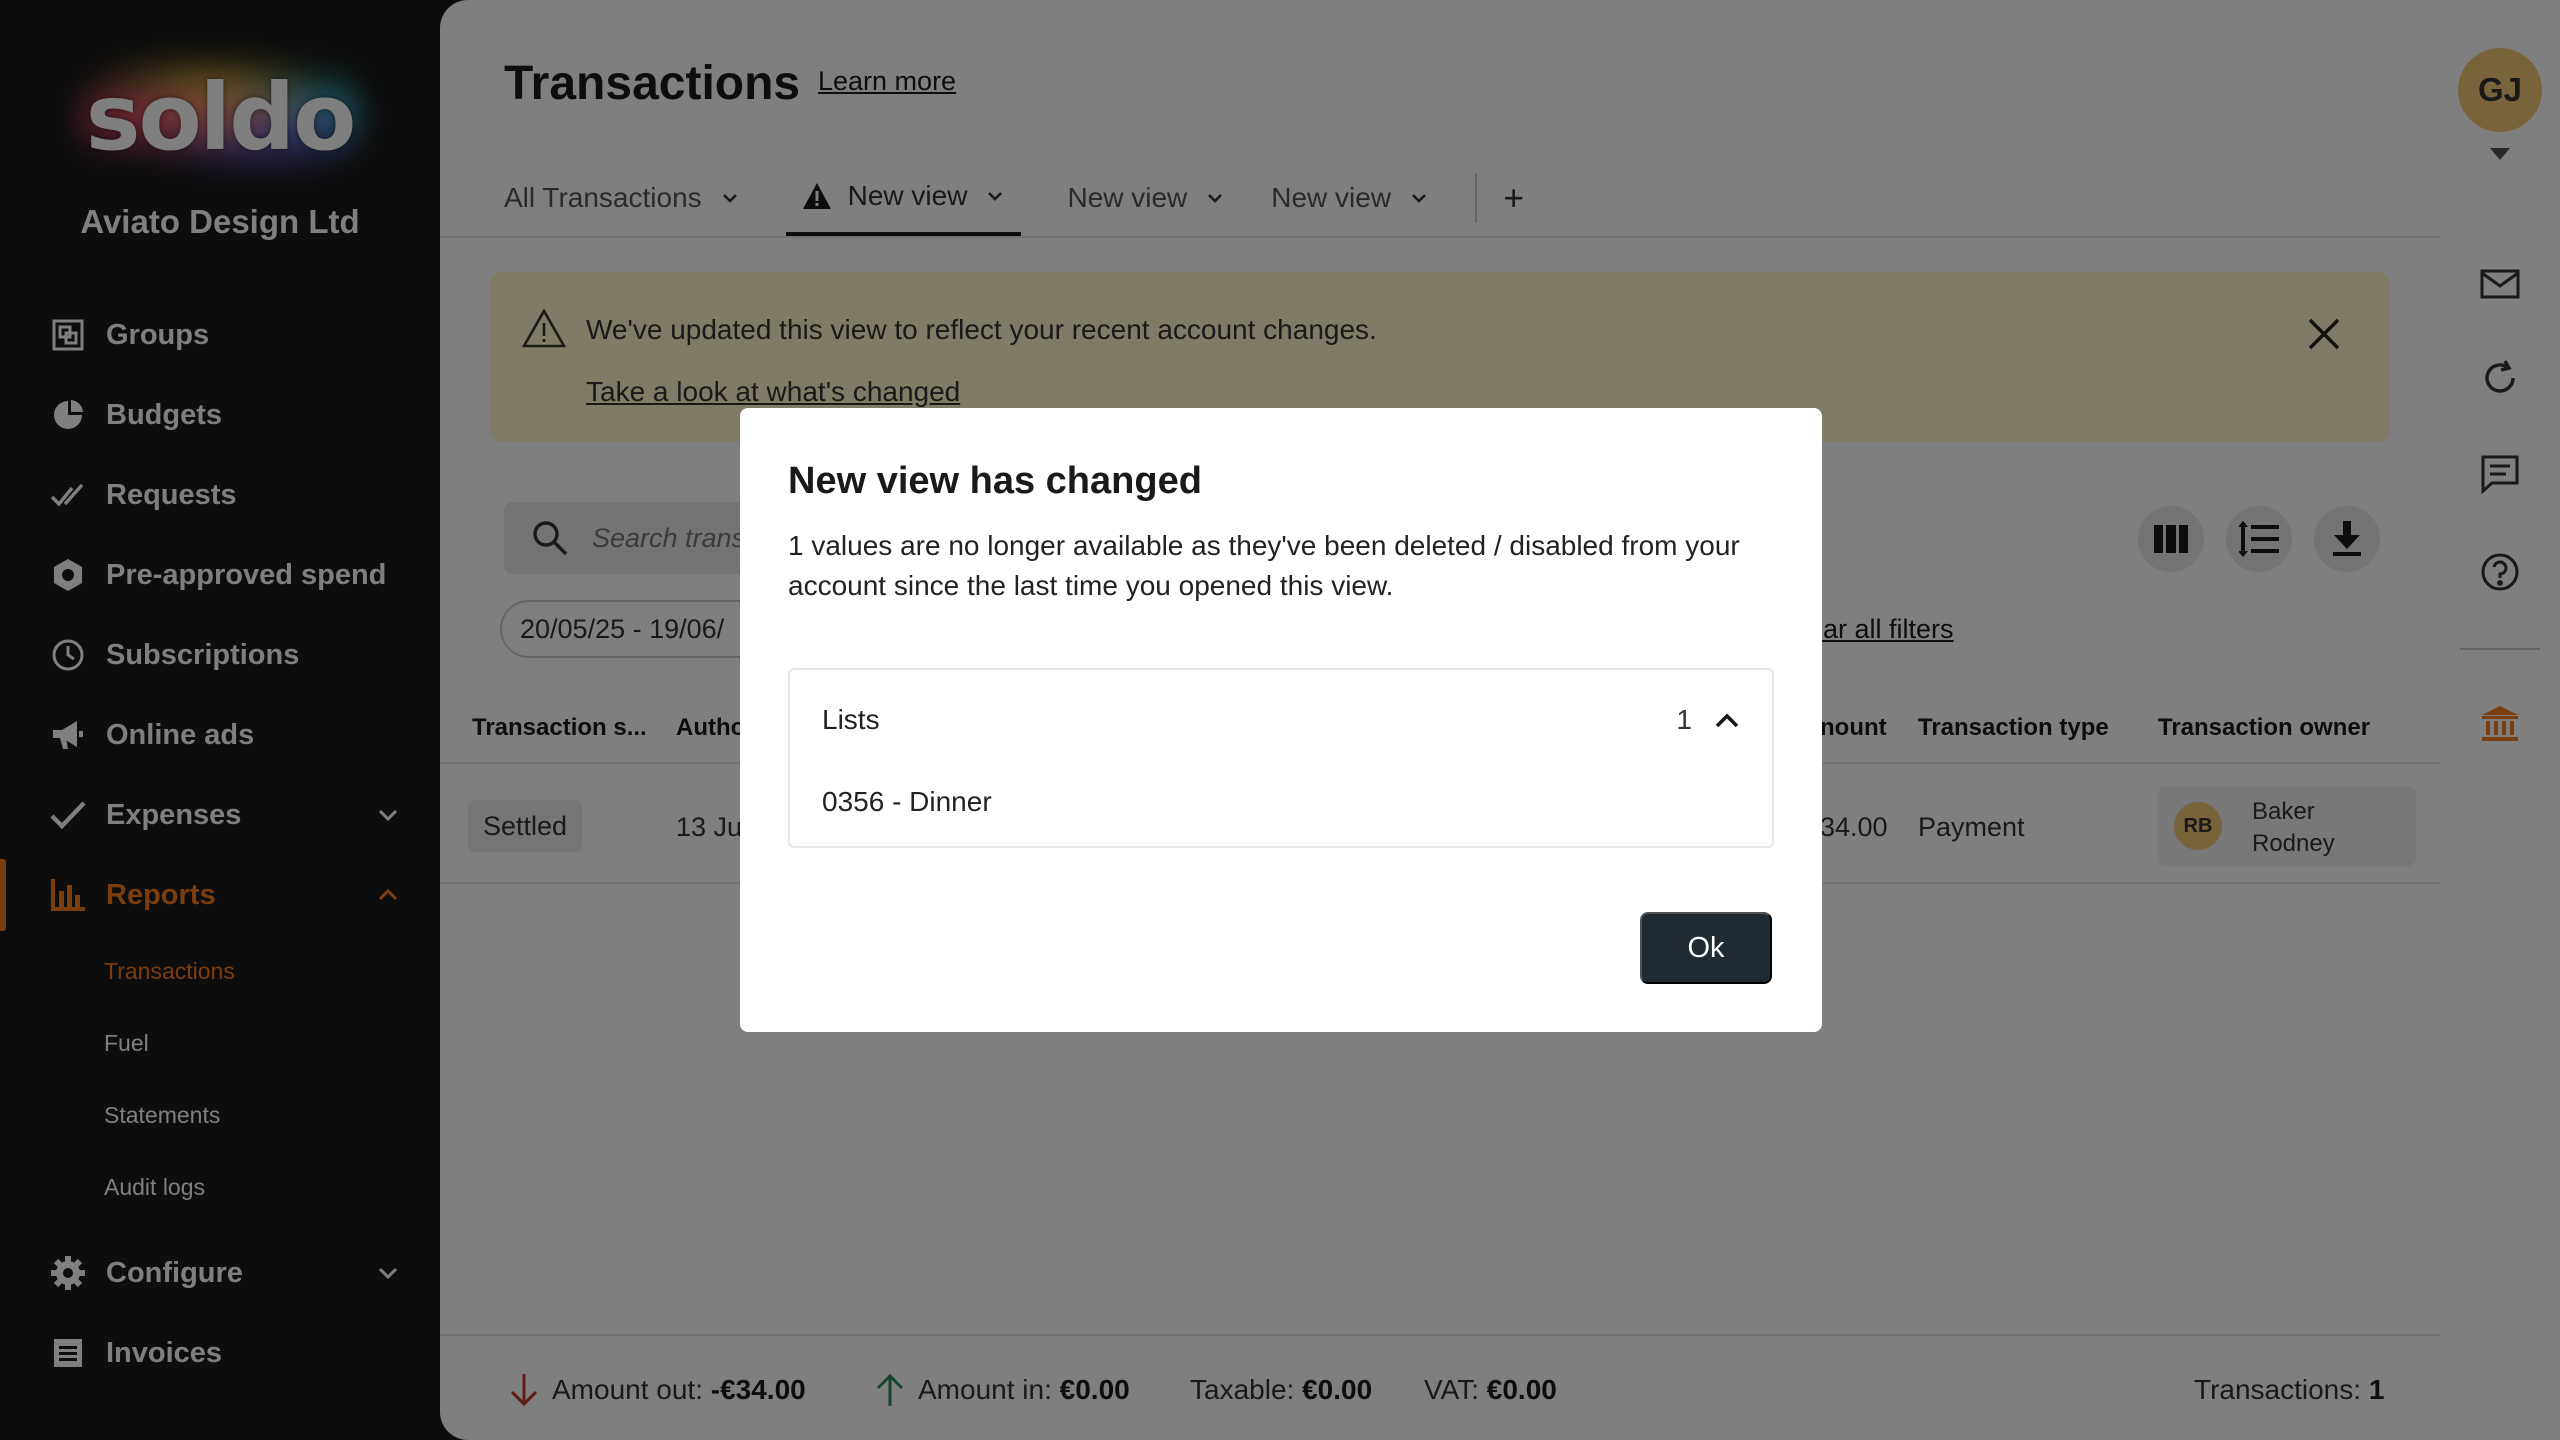 The width and height of the screenshot is (2560, 1440). I want to click on accordion-title: Lists, so click(851, 719).